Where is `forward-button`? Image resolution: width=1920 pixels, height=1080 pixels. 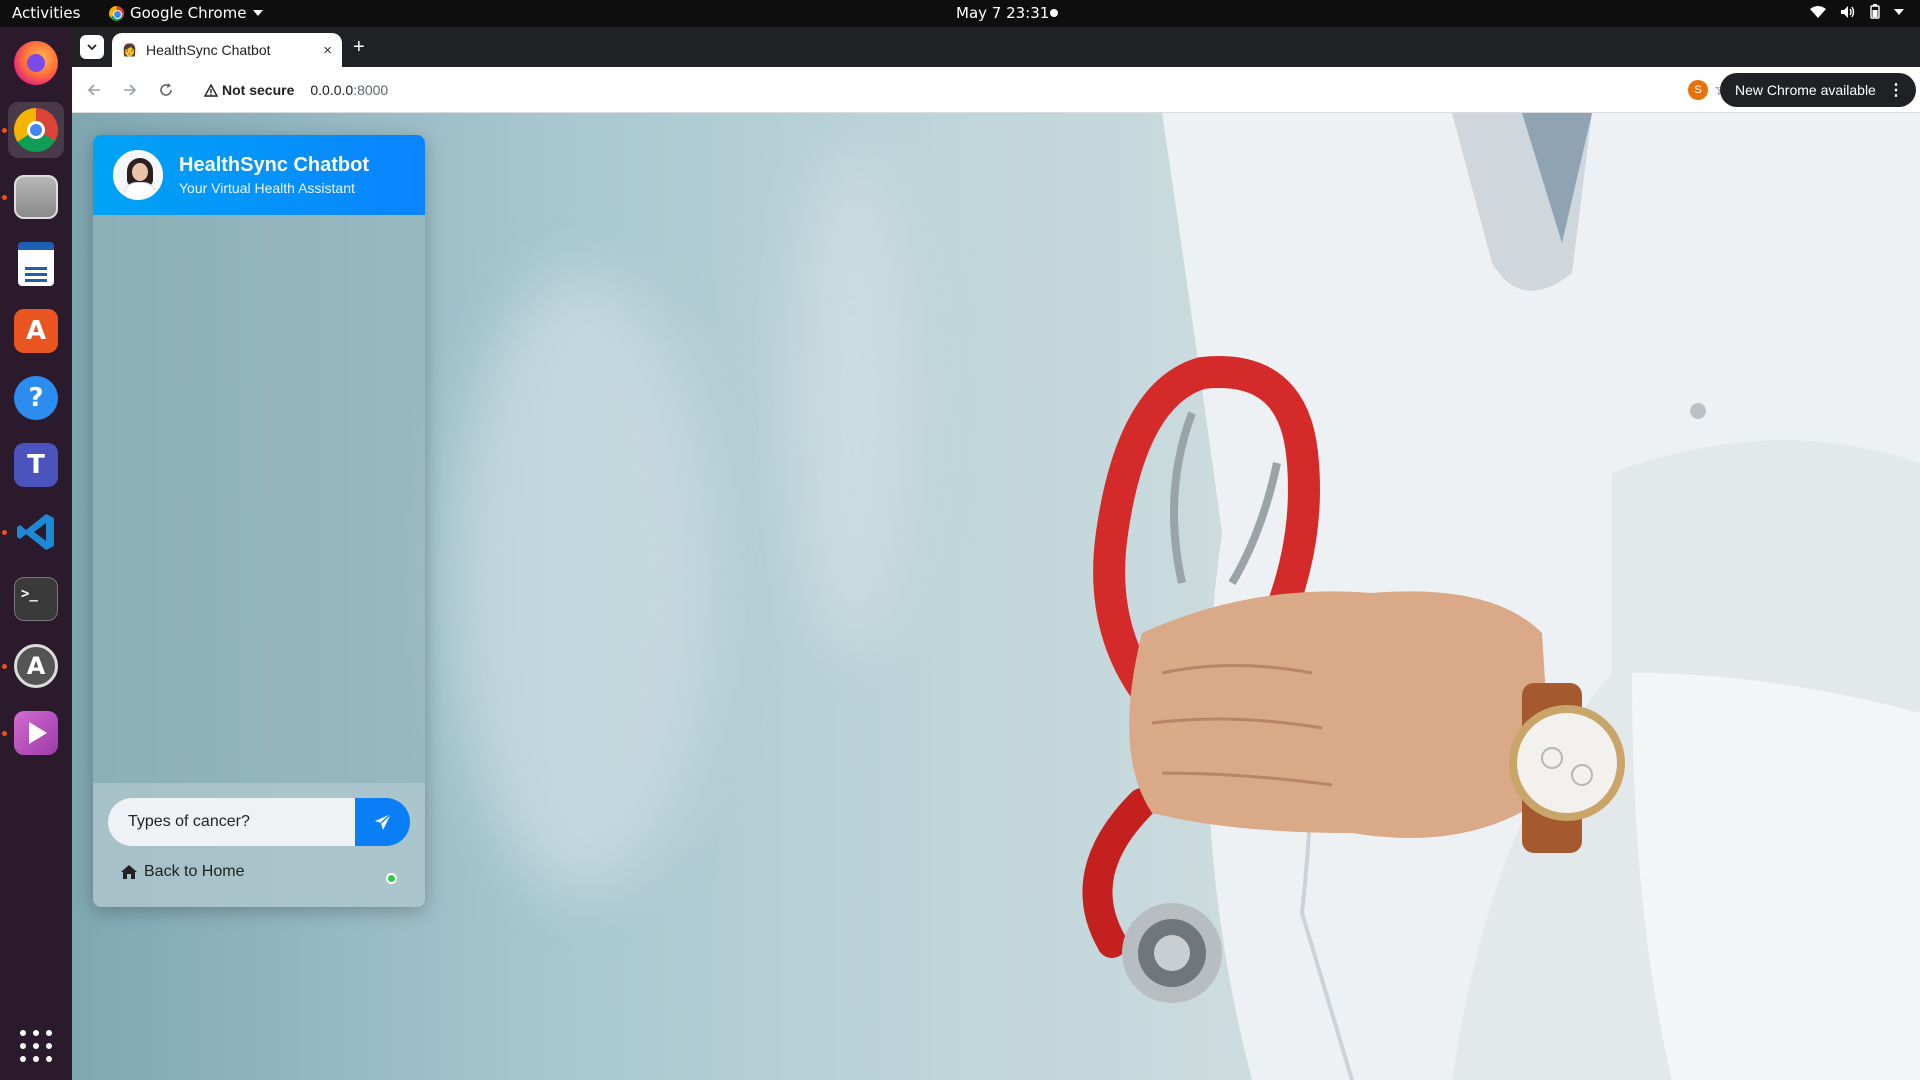 forward-button is located at coordinates (130, 90).